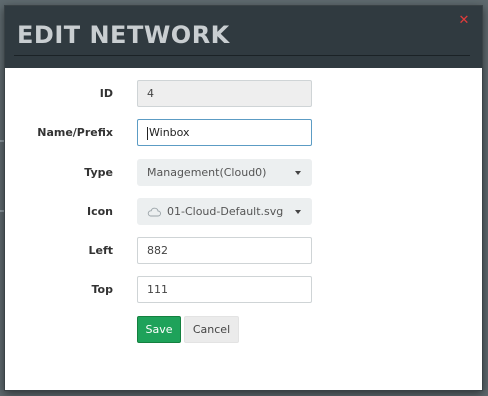  What do you see at coordinates (464, 20) in the screenshot?
I see `close-icon: ✕` at bounding box center [464, 20].